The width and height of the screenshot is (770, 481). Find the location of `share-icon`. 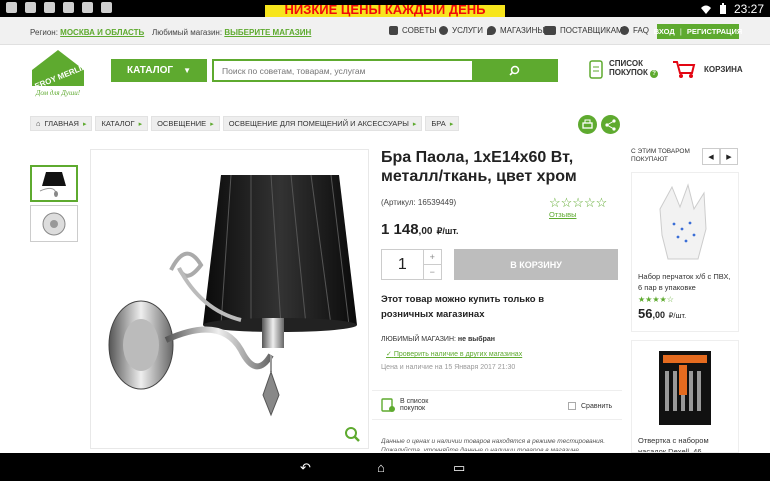

share-icon is located at coordinates (610, 125).